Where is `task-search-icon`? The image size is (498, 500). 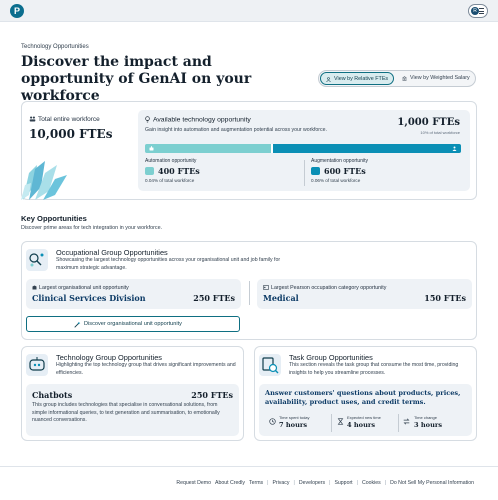
task-search-icon is located at coordinates (270, 365).